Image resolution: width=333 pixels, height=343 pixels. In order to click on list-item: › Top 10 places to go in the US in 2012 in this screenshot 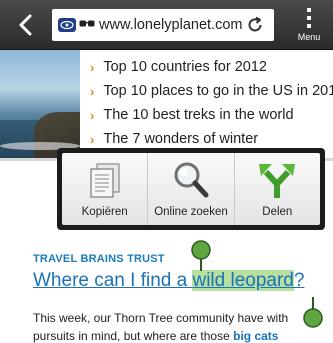, I will do `click(211, 91)`.